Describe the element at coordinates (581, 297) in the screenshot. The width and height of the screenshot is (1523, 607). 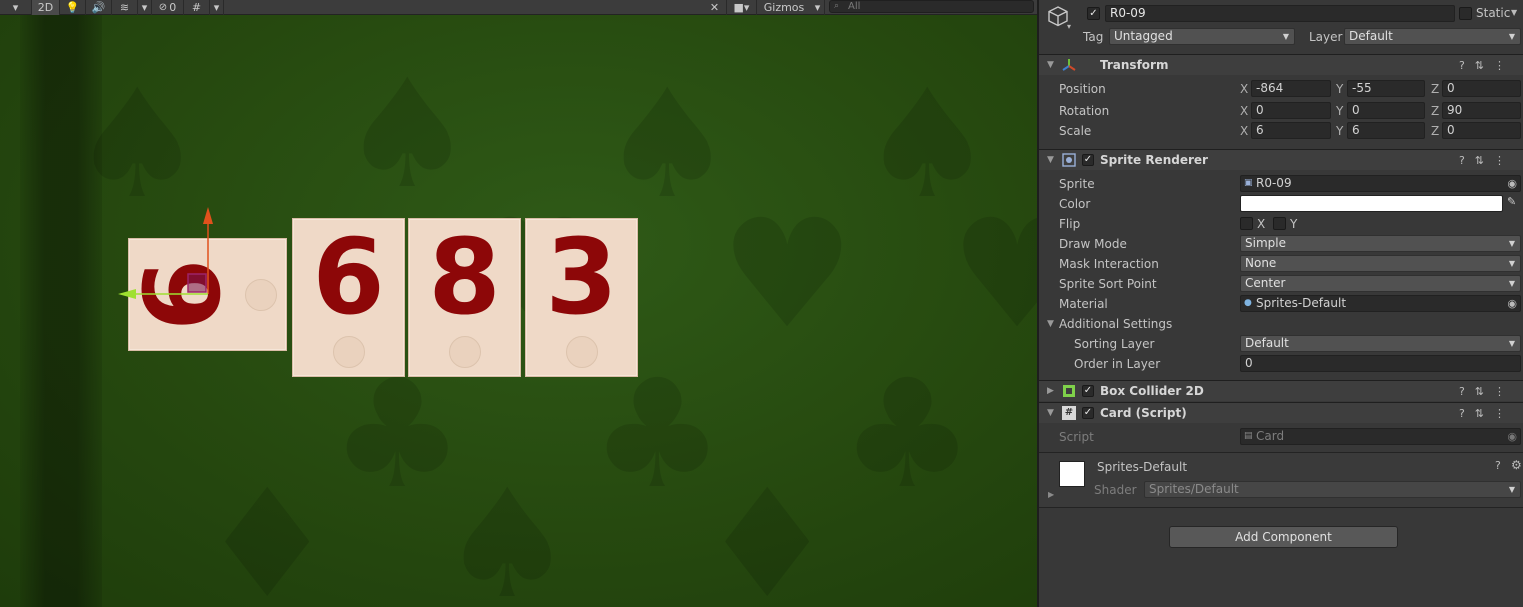
I see `card-sprite: 3` at that location.